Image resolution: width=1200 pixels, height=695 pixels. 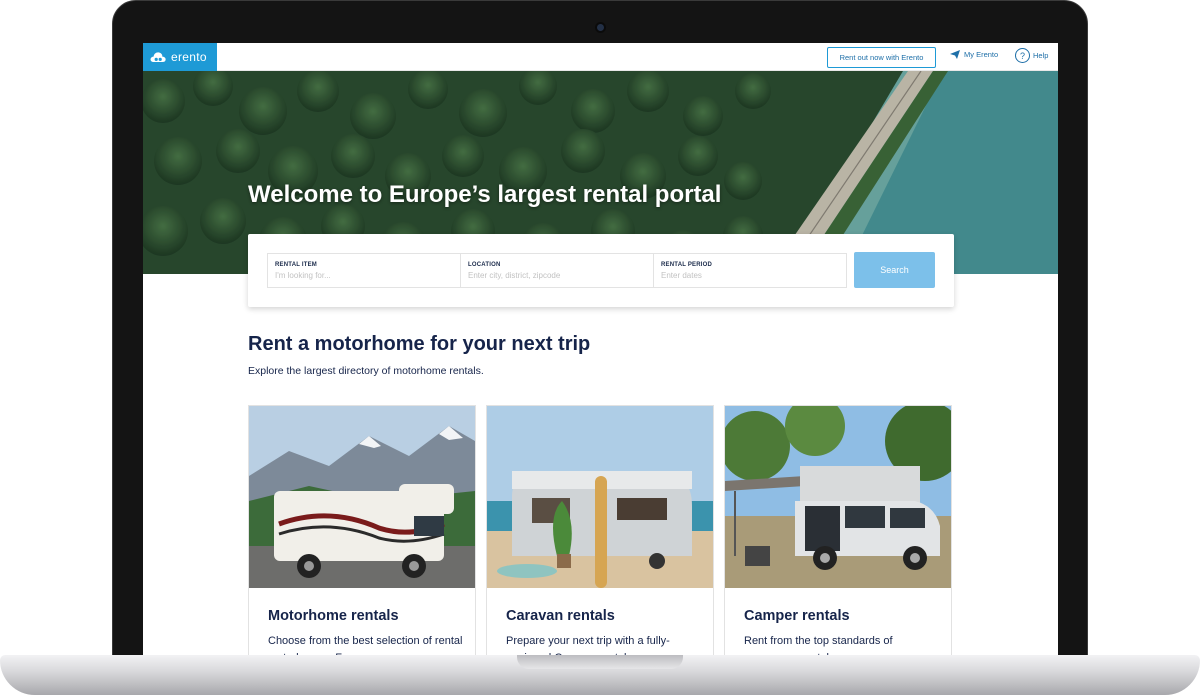 I want to click on caravan-image, so click(x=600, y=497).